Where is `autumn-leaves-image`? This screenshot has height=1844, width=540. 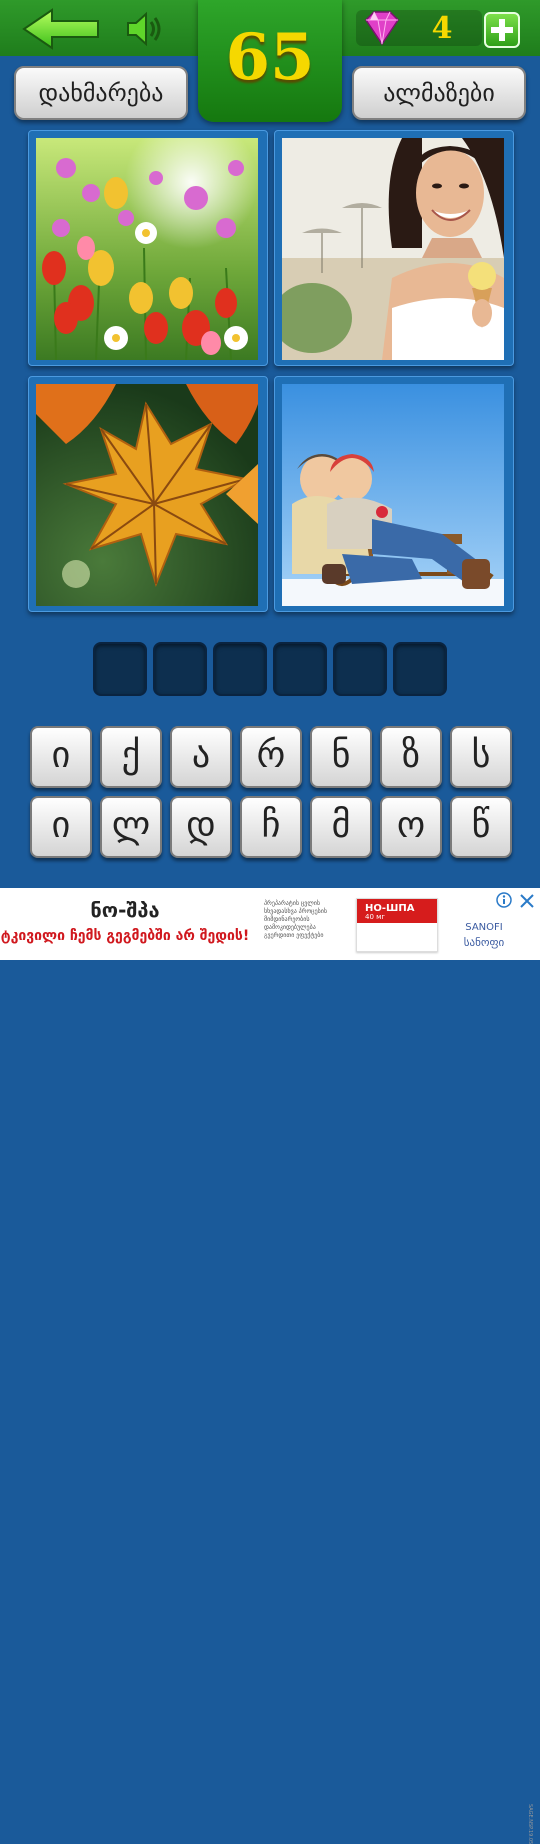
autumn-leaves-image is located at coordinates (147, 495).